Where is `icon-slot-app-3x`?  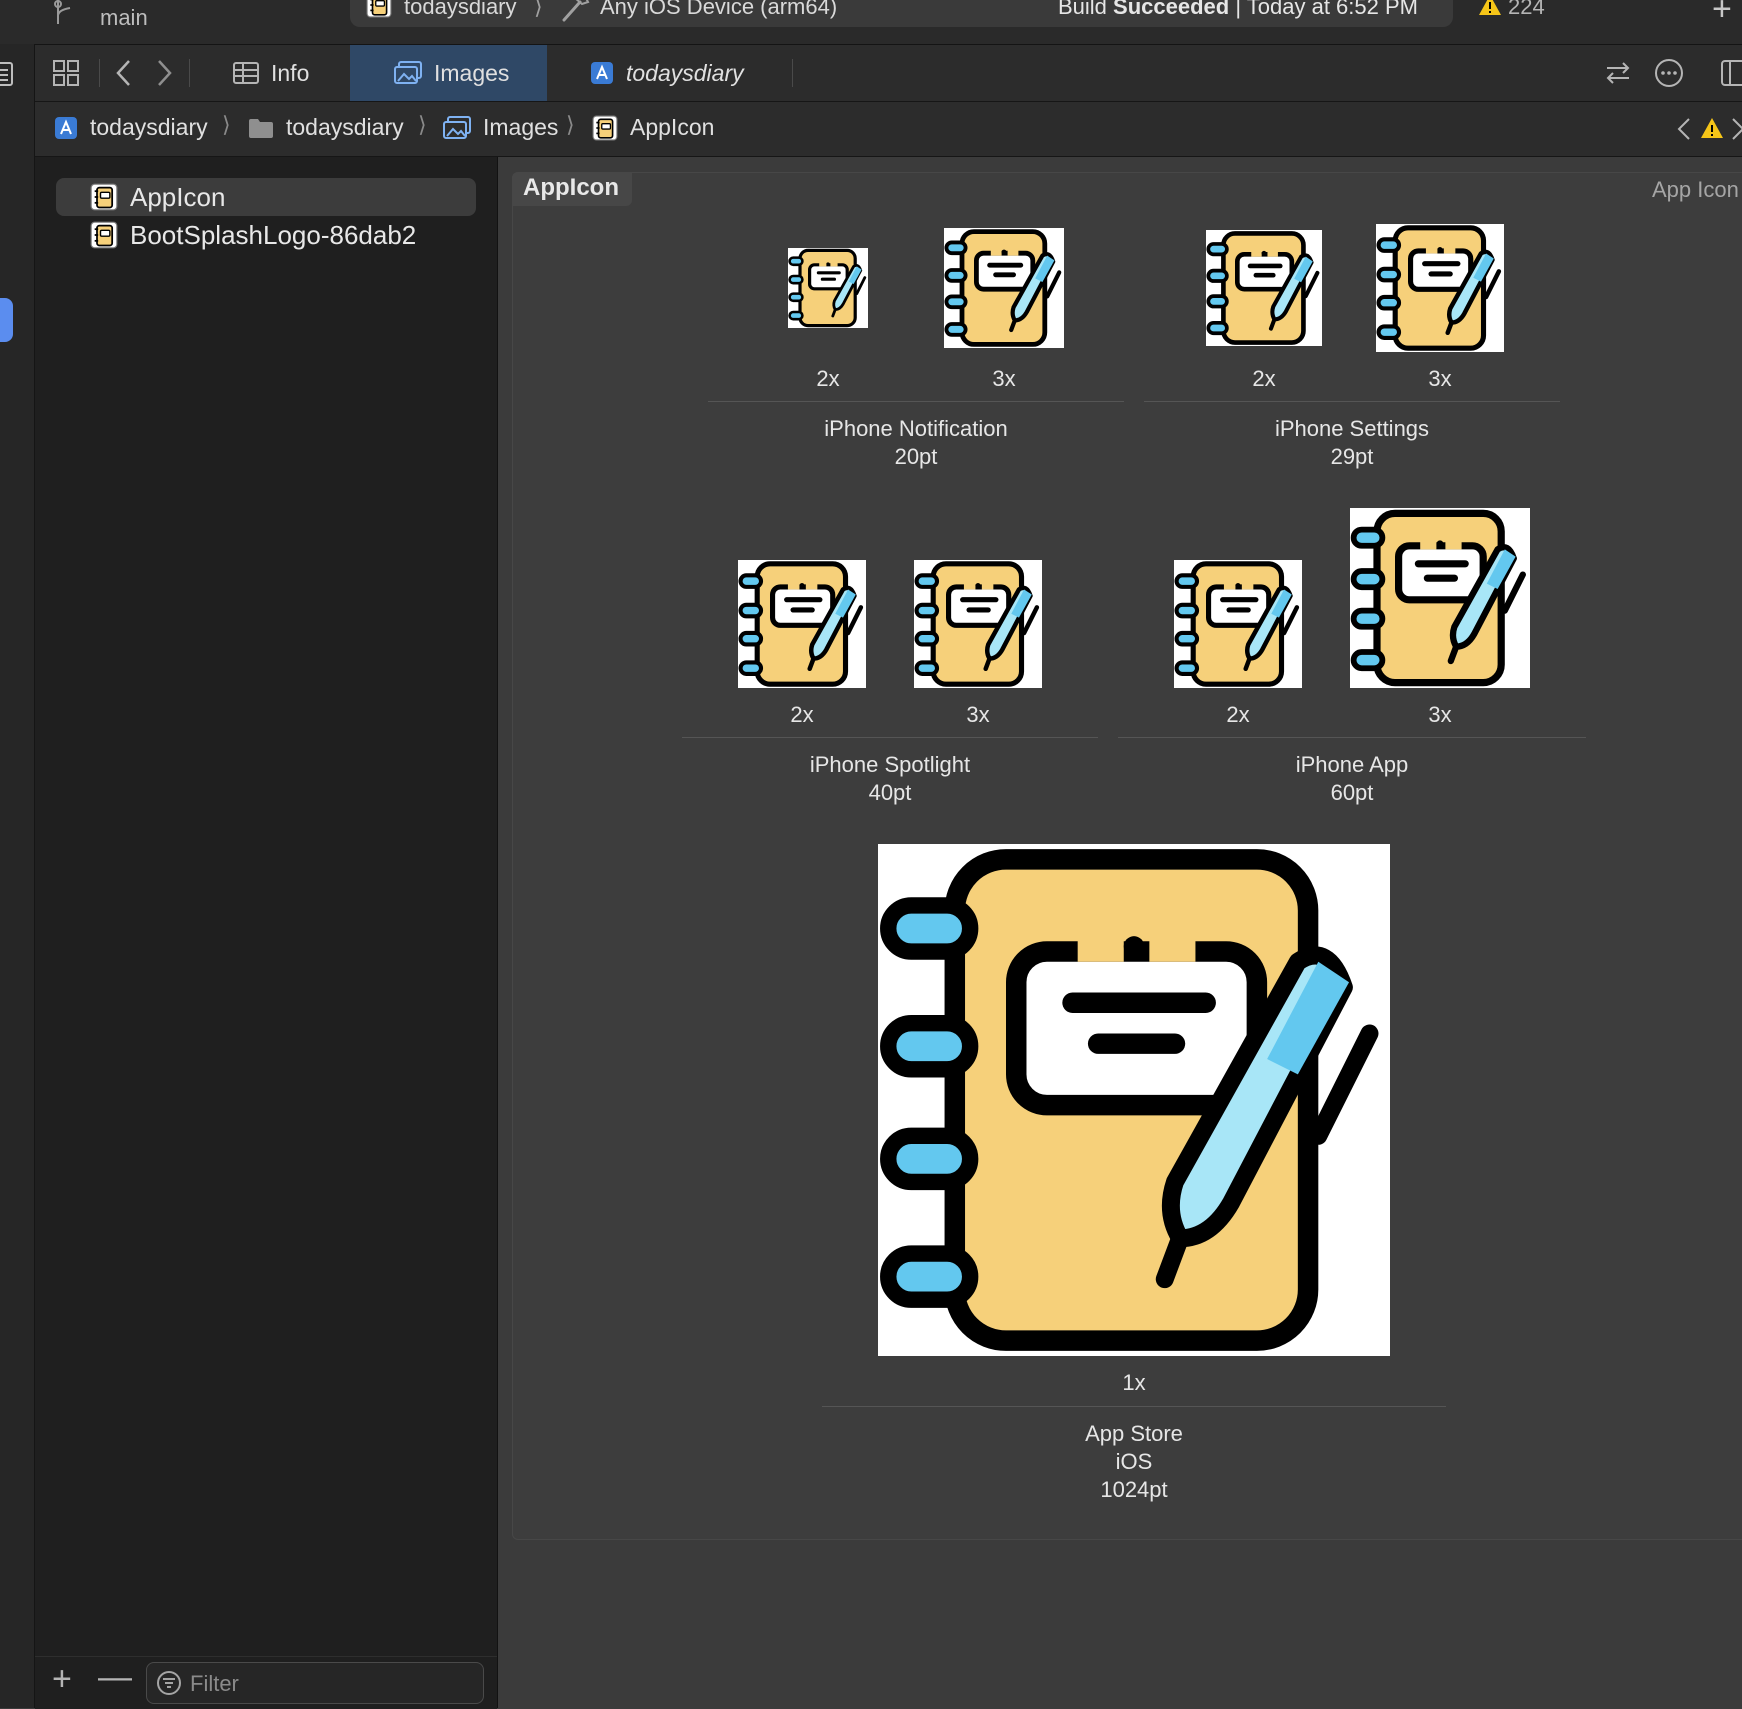 icon-slot-app-3x is located at coordinates (1440, 598).